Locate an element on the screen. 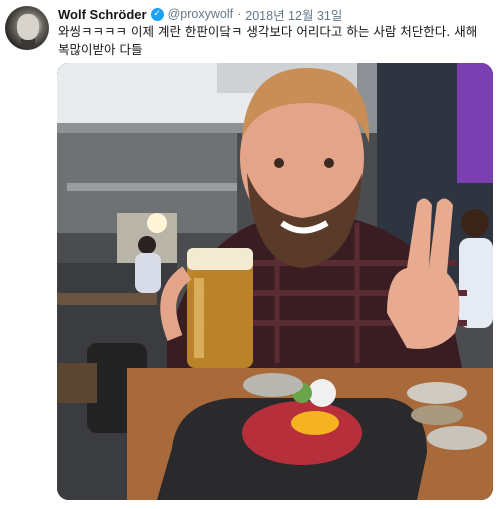 This screenshot has width=500, height=509. verified-check-icon: ✓ is located at coordinates (157, 14).